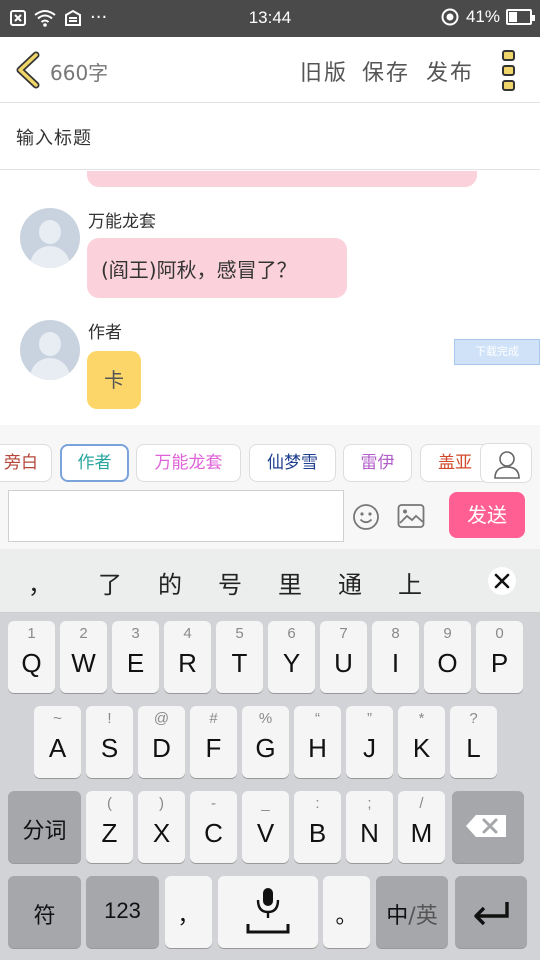 The width and height of the screenshot is (540, 960). I want to click on key-h: “H, so click(317, 742).